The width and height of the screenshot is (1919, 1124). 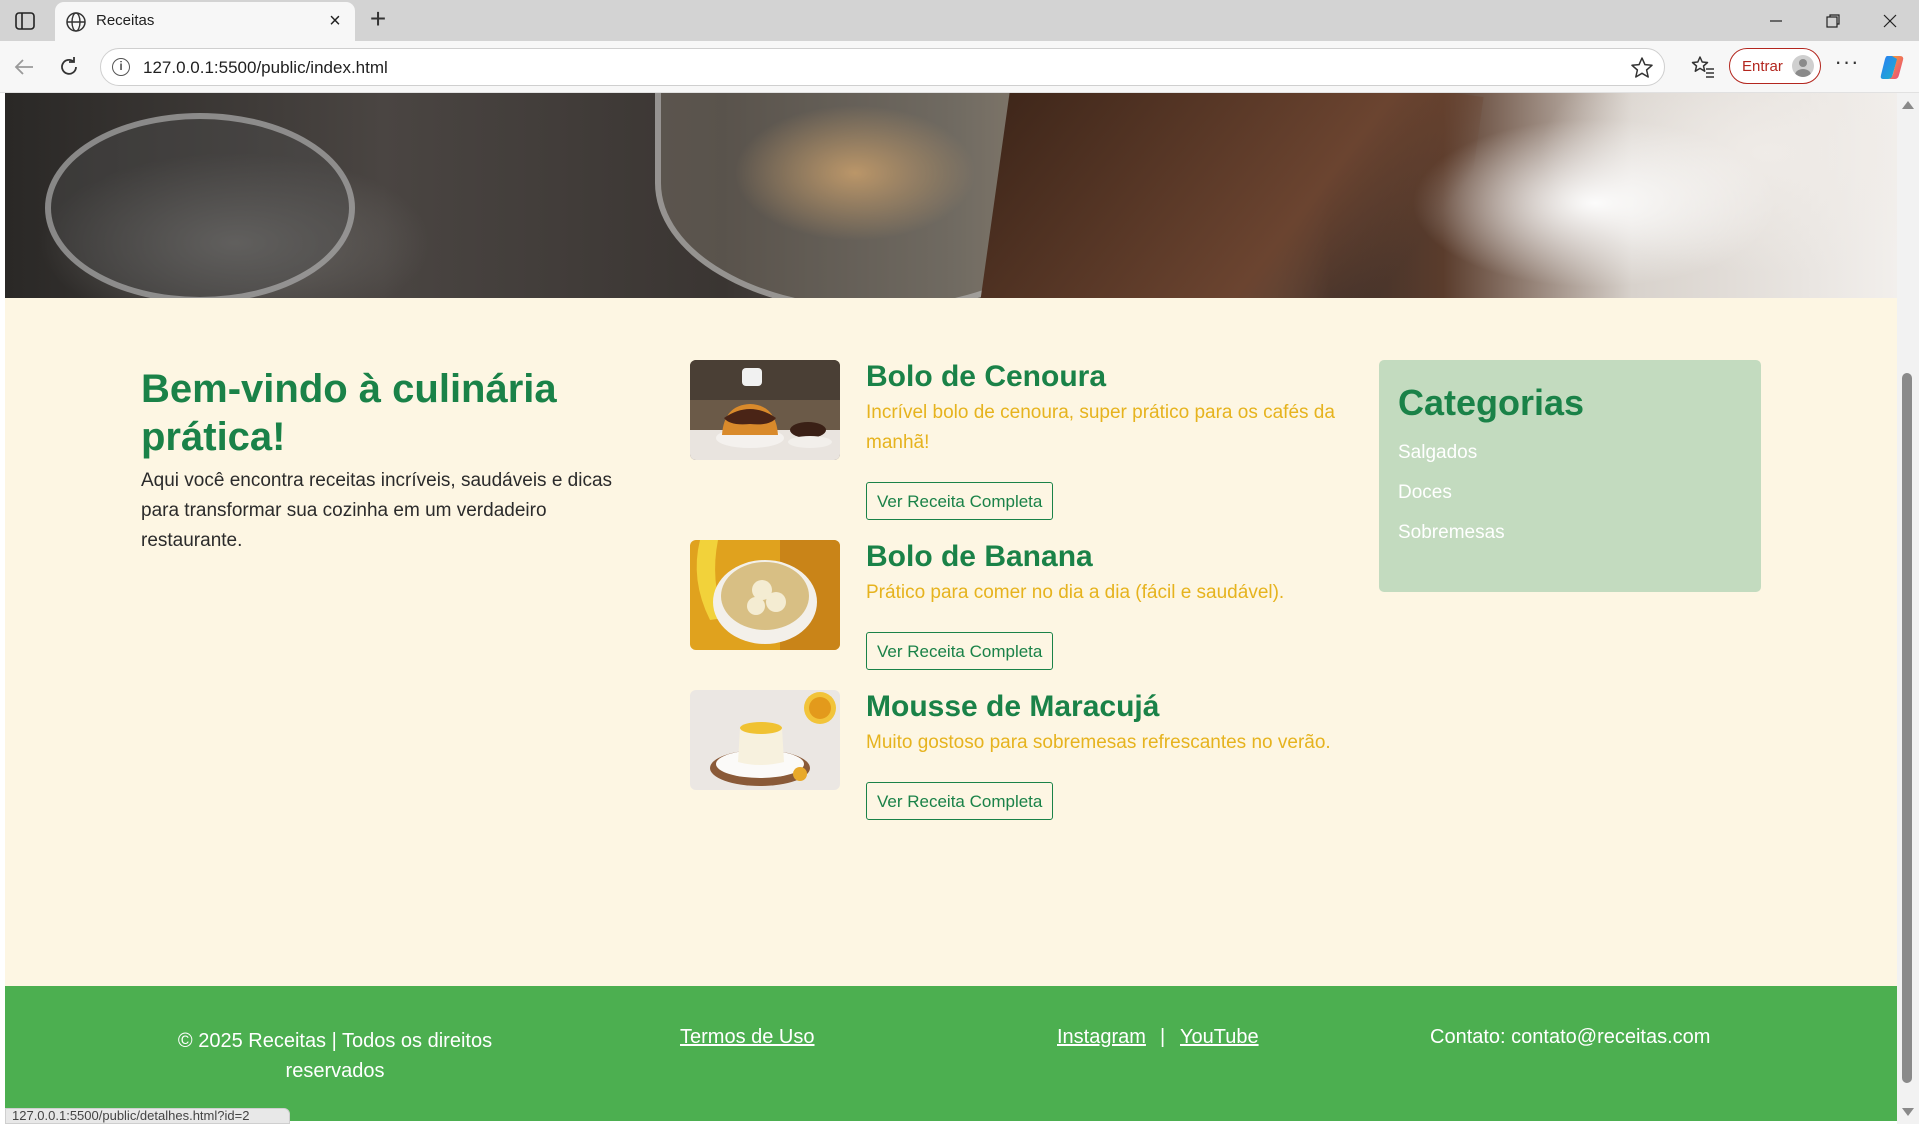 What do you see at coordinates (765, 740) in the screenshot?
I see `recipe-image-passion-fruit-mousse` at bounding box center [765, 740].